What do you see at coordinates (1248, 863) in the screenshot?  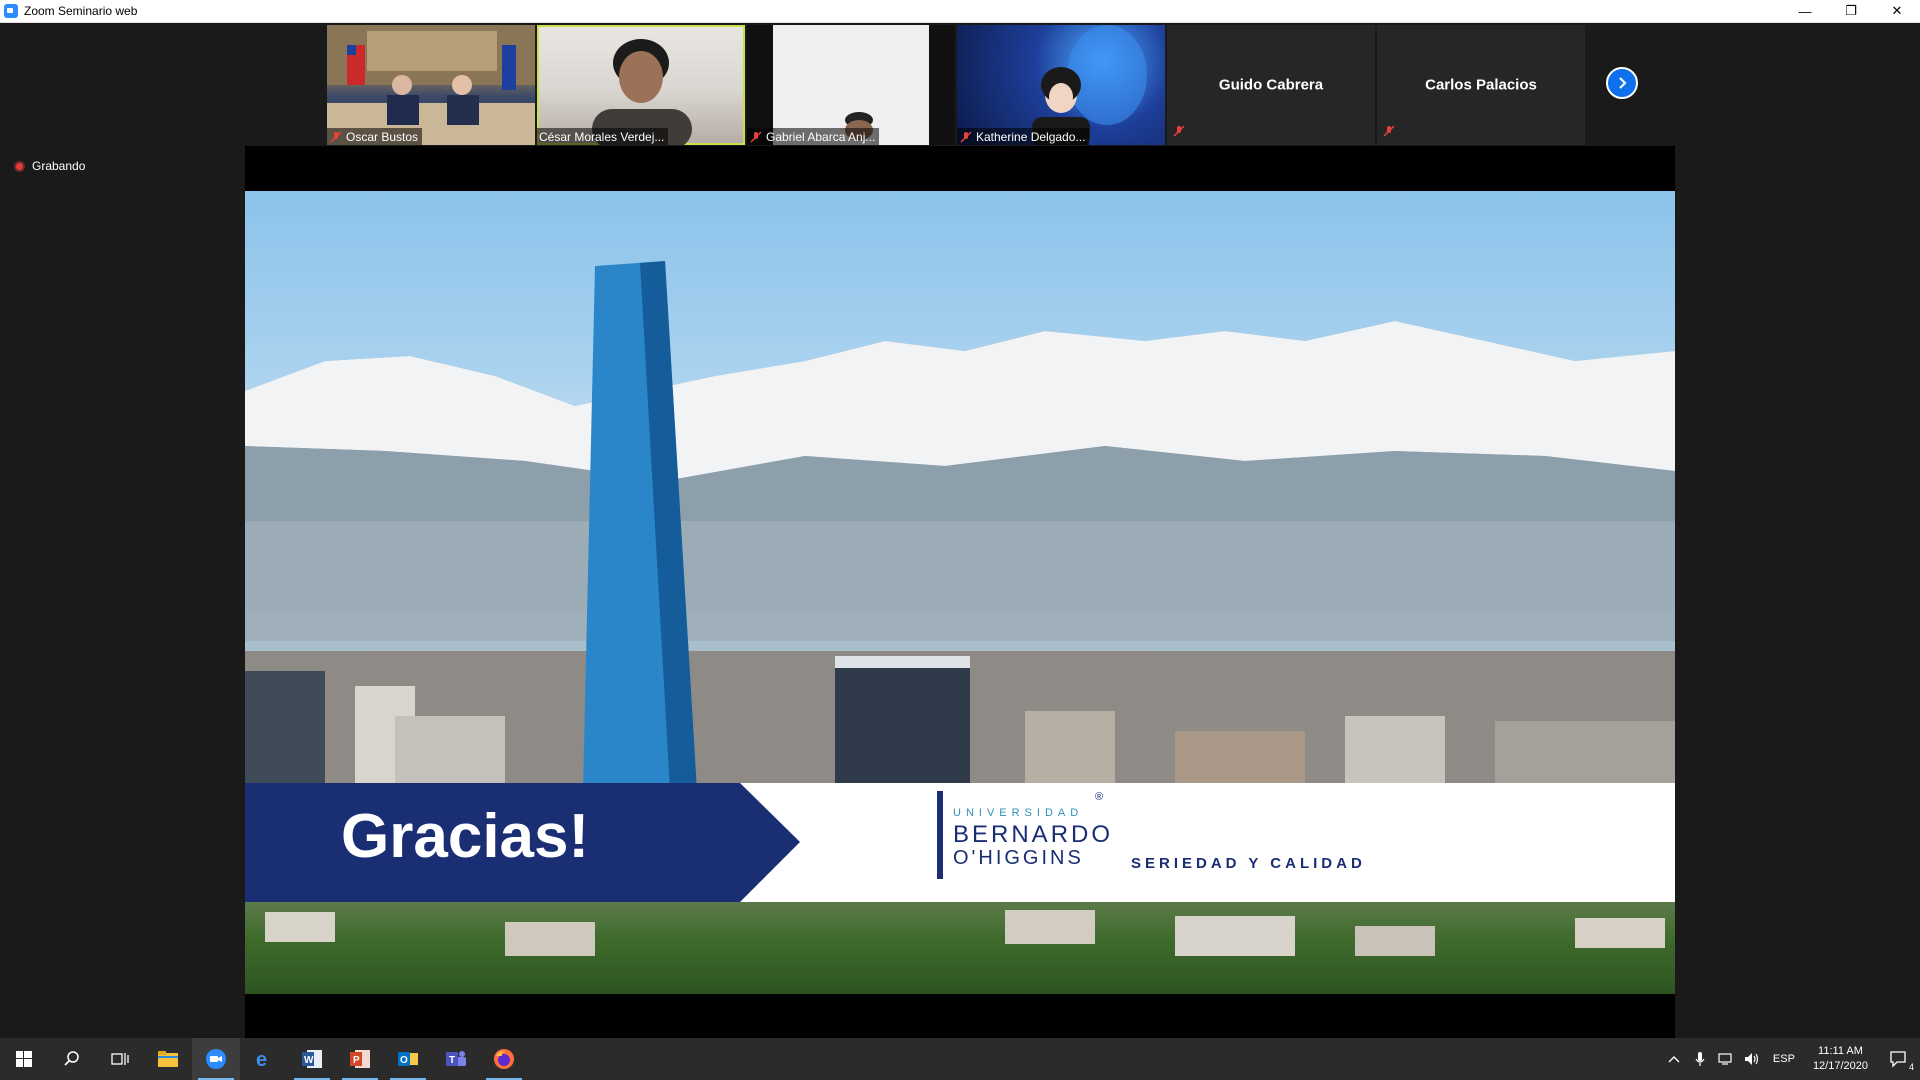 I see `university-tagline: SERIEDAD Y CALIDAD` at bounding box center [1248, 863].